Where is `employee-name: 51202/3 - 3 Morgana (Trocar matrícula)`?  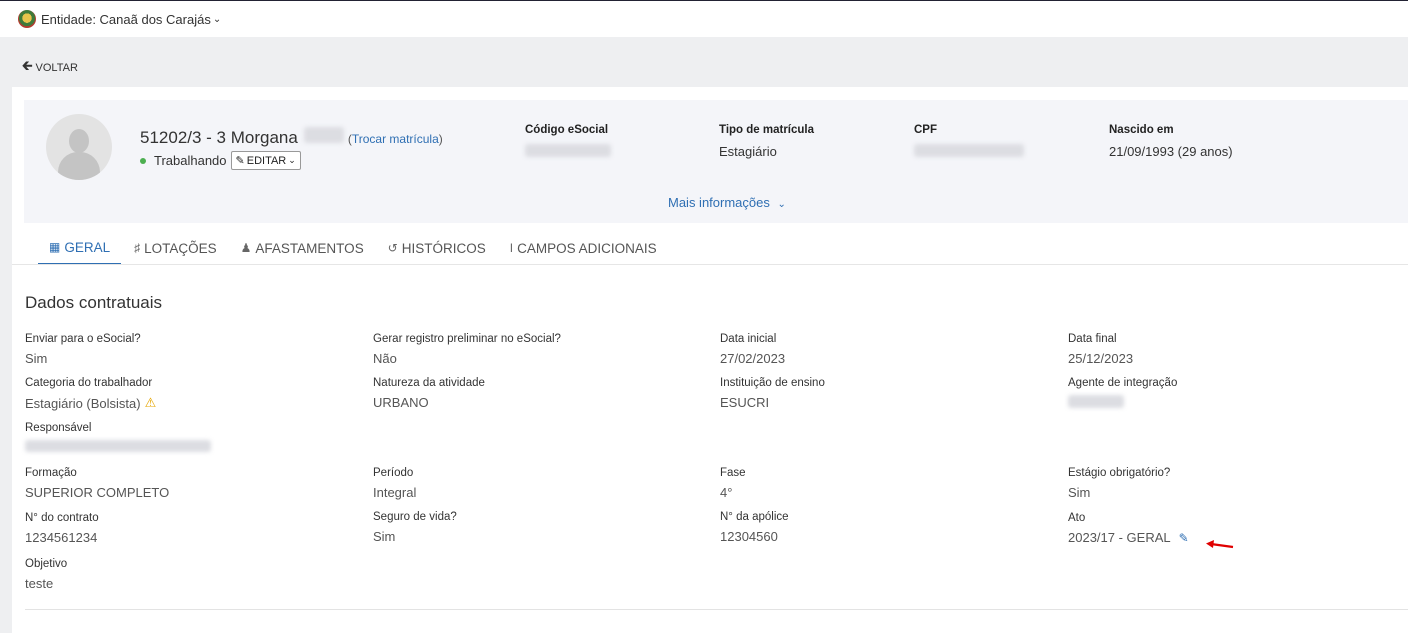 employee-name: 51202/3 - 3 Morgana (Trocar matrícula) is located at coordinates (291, 137).